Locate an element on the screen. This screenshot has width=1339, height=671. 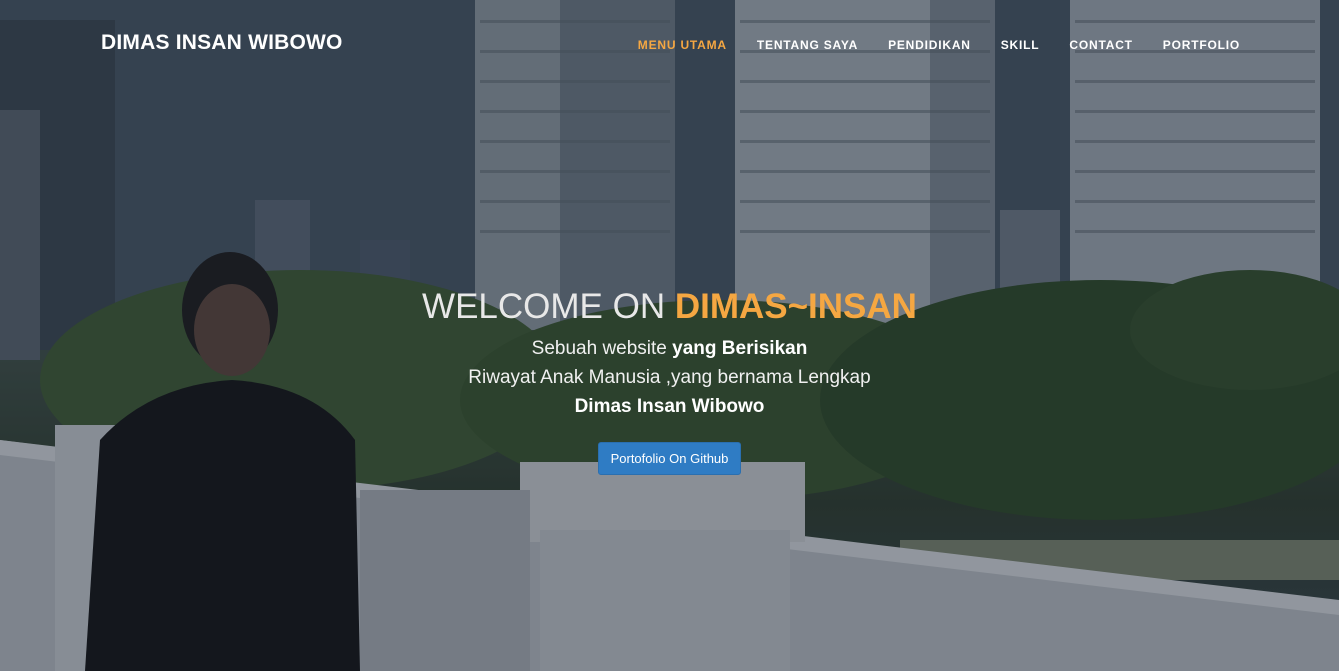
intro-line-3-bold: Dimas Insan Wibowo is located at coordinates (669, 406).